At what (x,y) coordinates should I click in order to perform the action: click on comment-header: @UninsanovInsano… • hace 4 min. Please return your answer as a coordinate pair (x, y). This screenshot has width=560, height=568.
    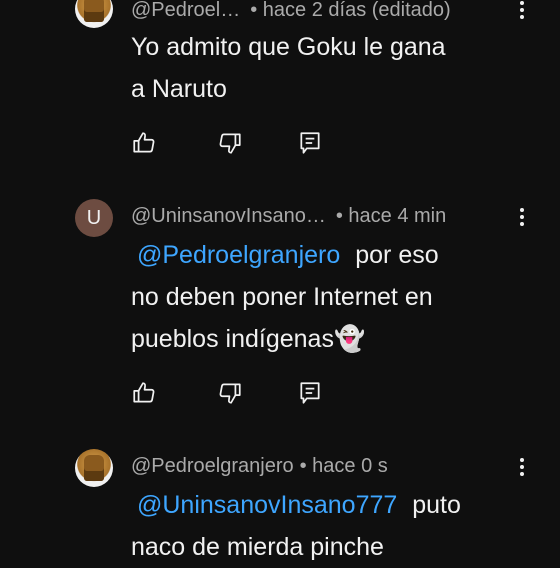
    Looking at the image, I should click on (288, 216).